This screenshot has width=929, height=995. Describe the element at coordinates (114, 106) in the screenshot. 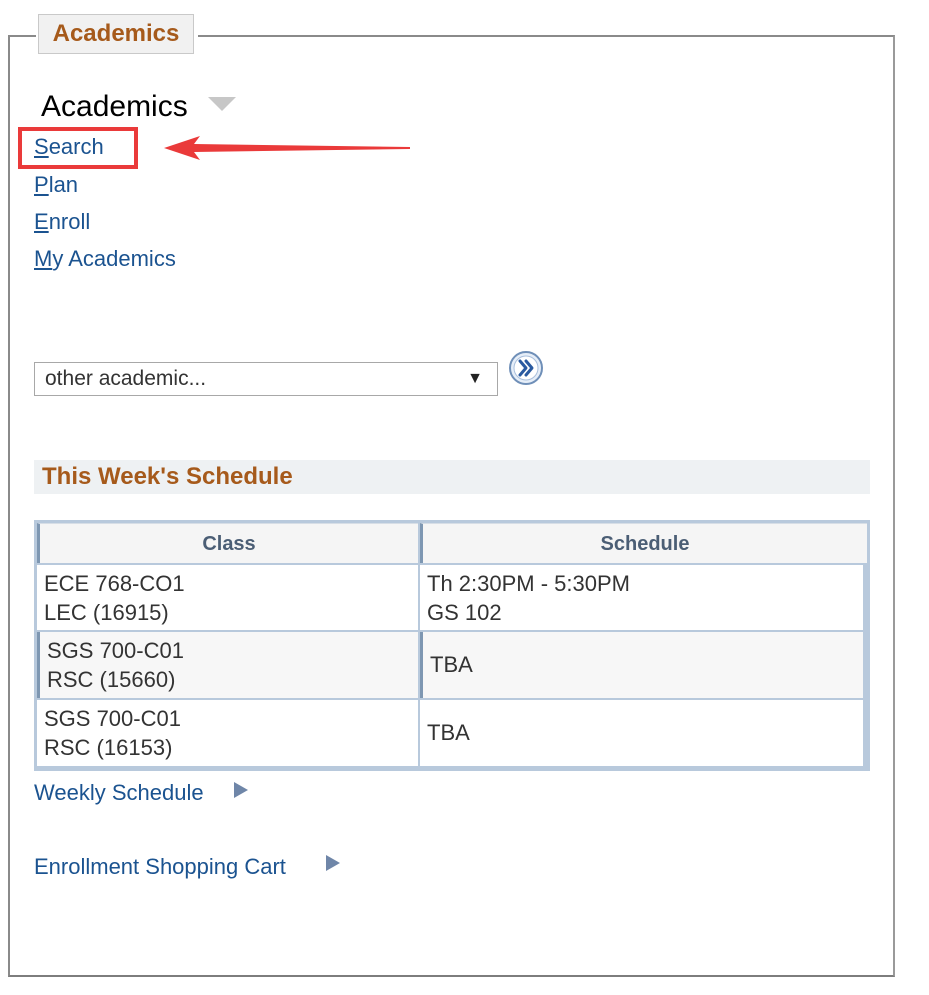

I see `section-title: Academics` at that location.